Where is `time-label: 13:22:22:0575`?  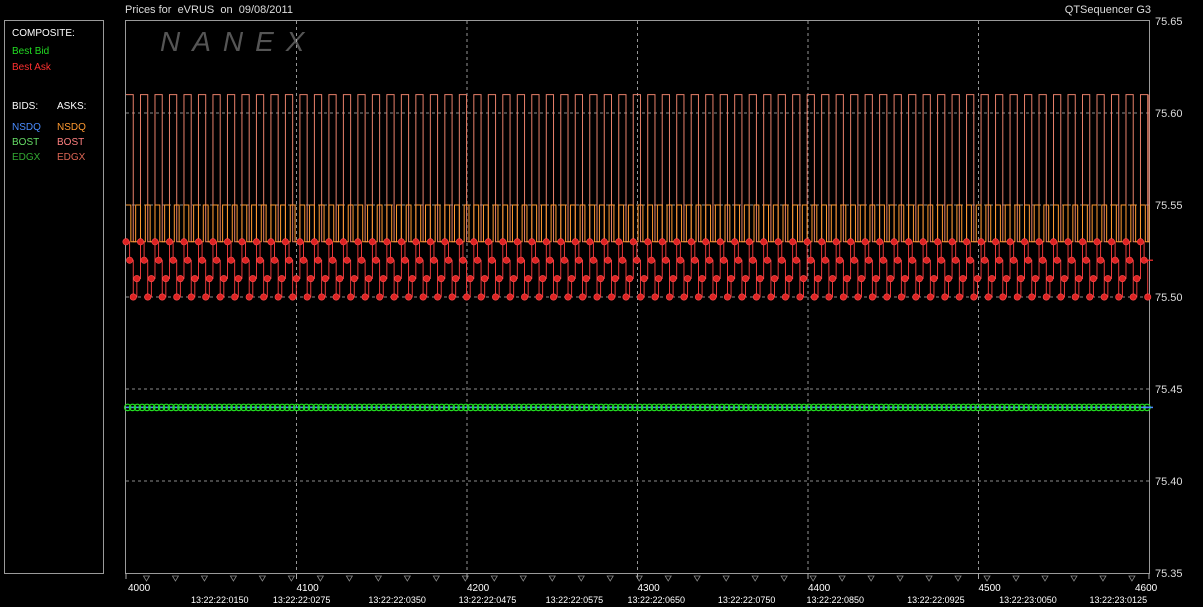
time-label: 13:22:22:0575 is located at coordinates (575, 600).